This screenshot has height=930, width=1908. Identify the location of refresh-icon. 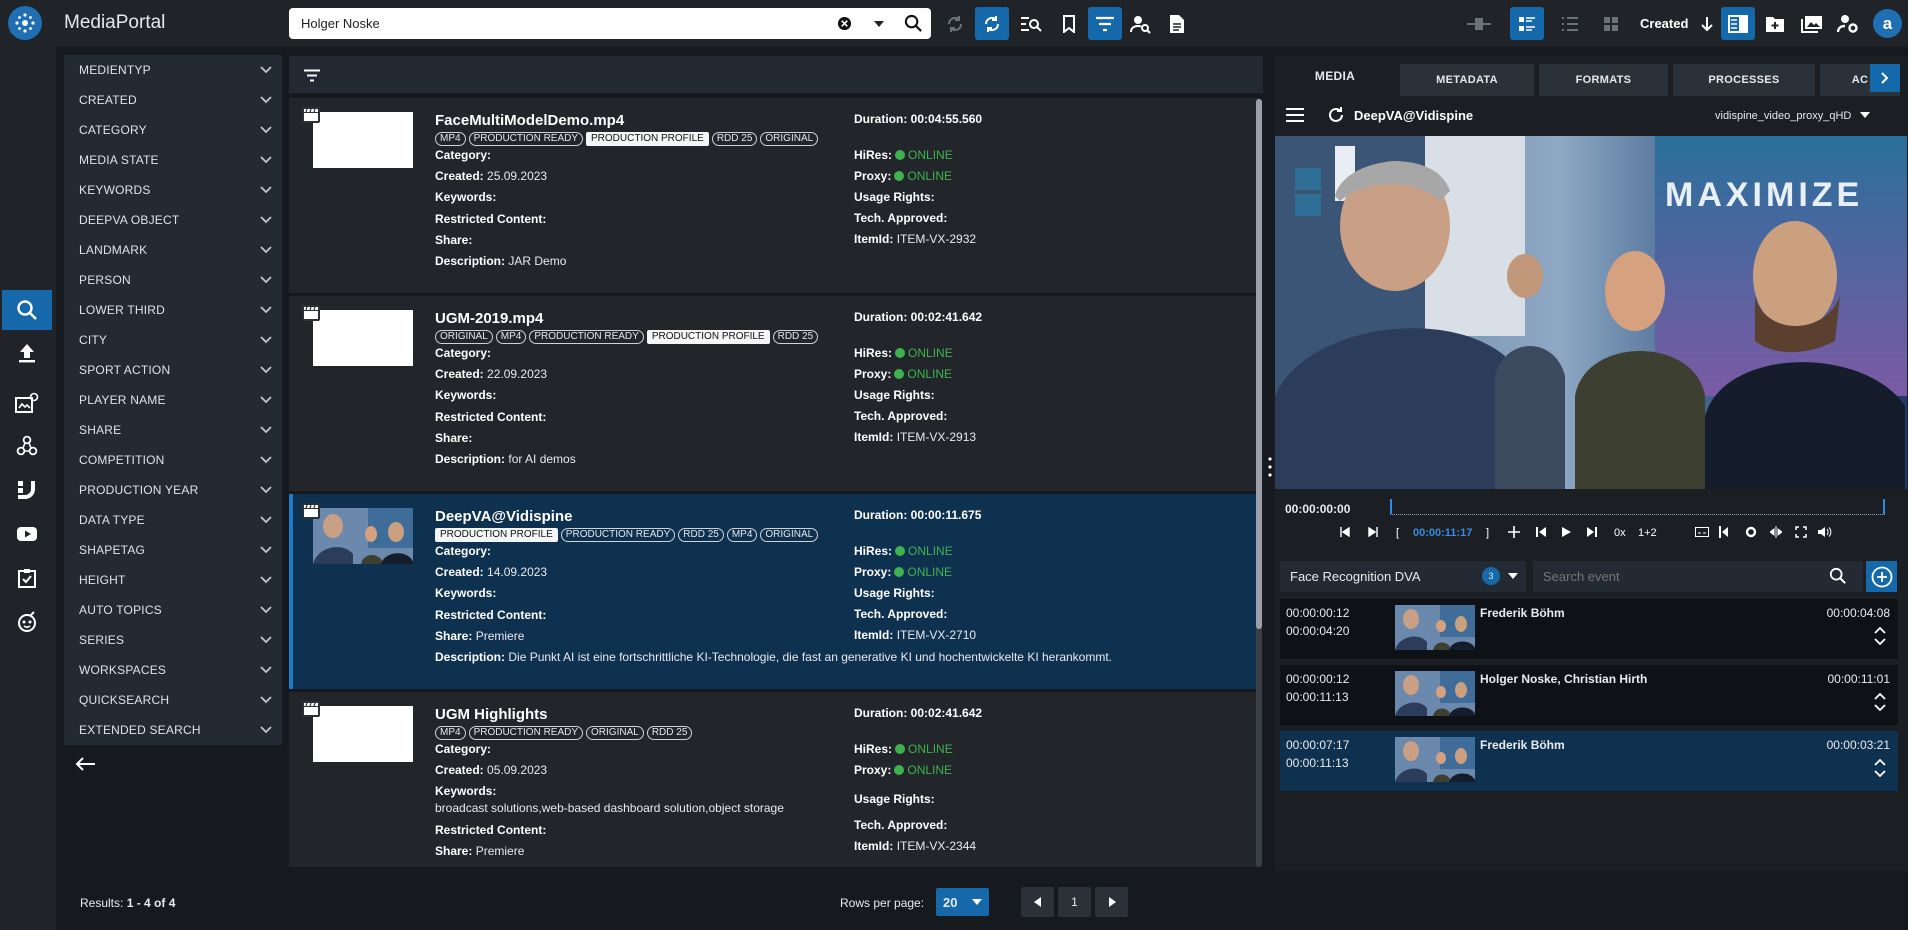
(1336, 115).